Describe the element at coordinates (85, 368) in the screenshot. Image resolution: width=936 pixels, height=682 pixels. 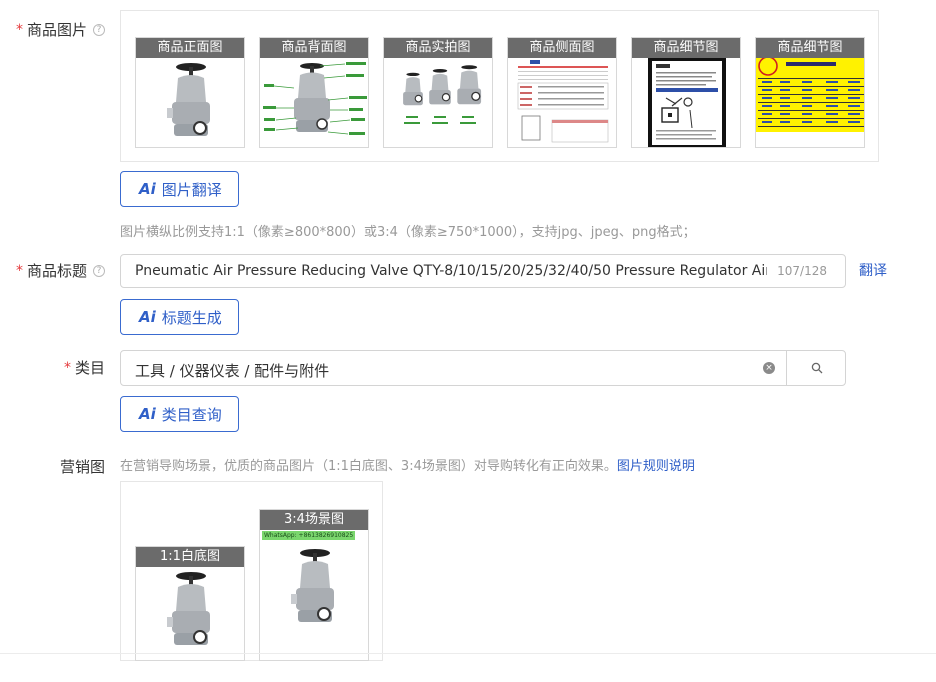
I see `category-label: * 类目` at that location.